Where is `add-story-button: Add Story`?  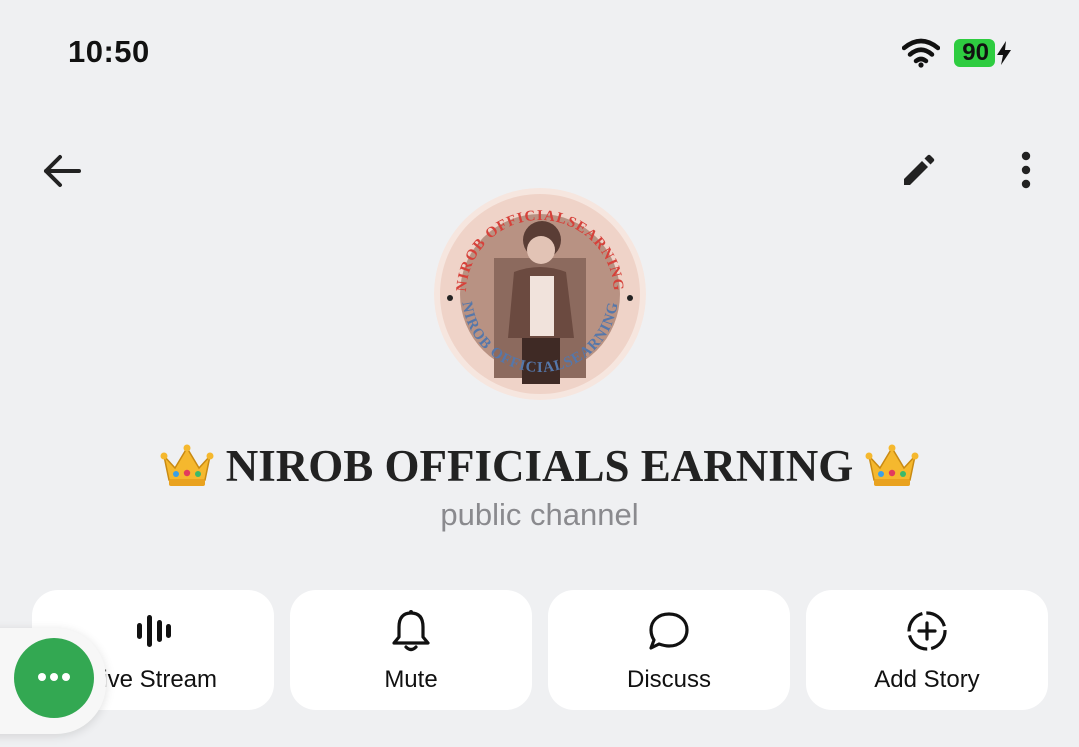 add-story-button: Add Story is located at coordinates (927, 650).